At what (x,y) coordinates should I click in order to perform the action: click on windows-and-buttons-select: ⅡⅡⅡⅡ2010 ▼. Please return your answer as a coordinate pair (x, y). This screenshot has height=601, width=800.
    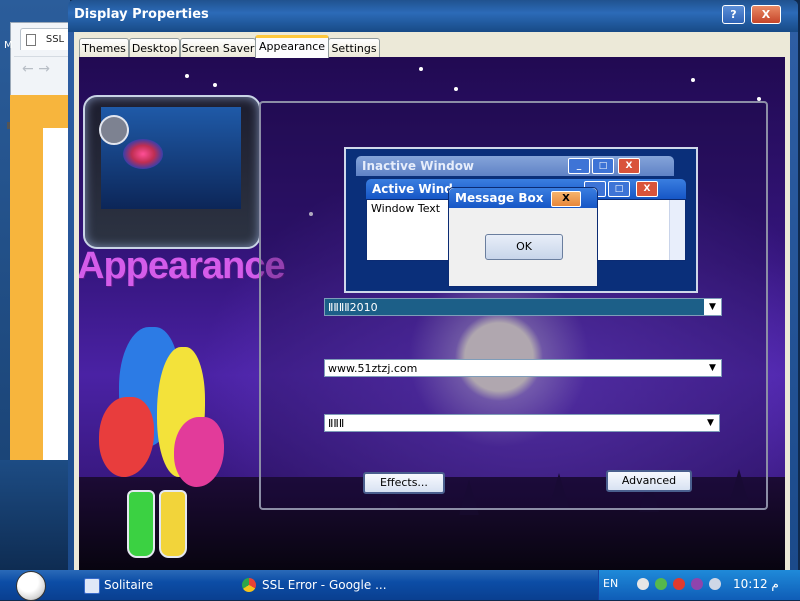
    Looking at the image, I should click on (523, 307).